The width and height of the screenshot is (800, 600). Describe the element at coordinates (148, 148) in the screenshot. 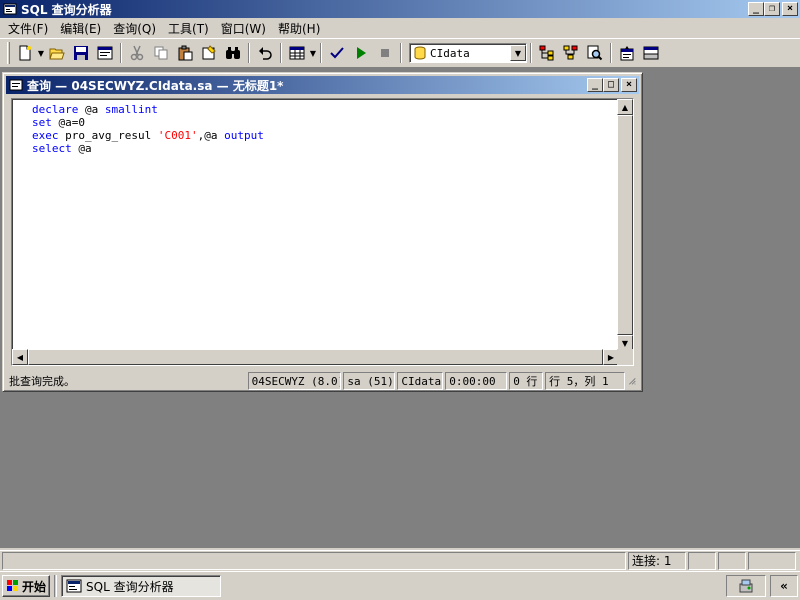

I see `code-line: select @a` at that location.